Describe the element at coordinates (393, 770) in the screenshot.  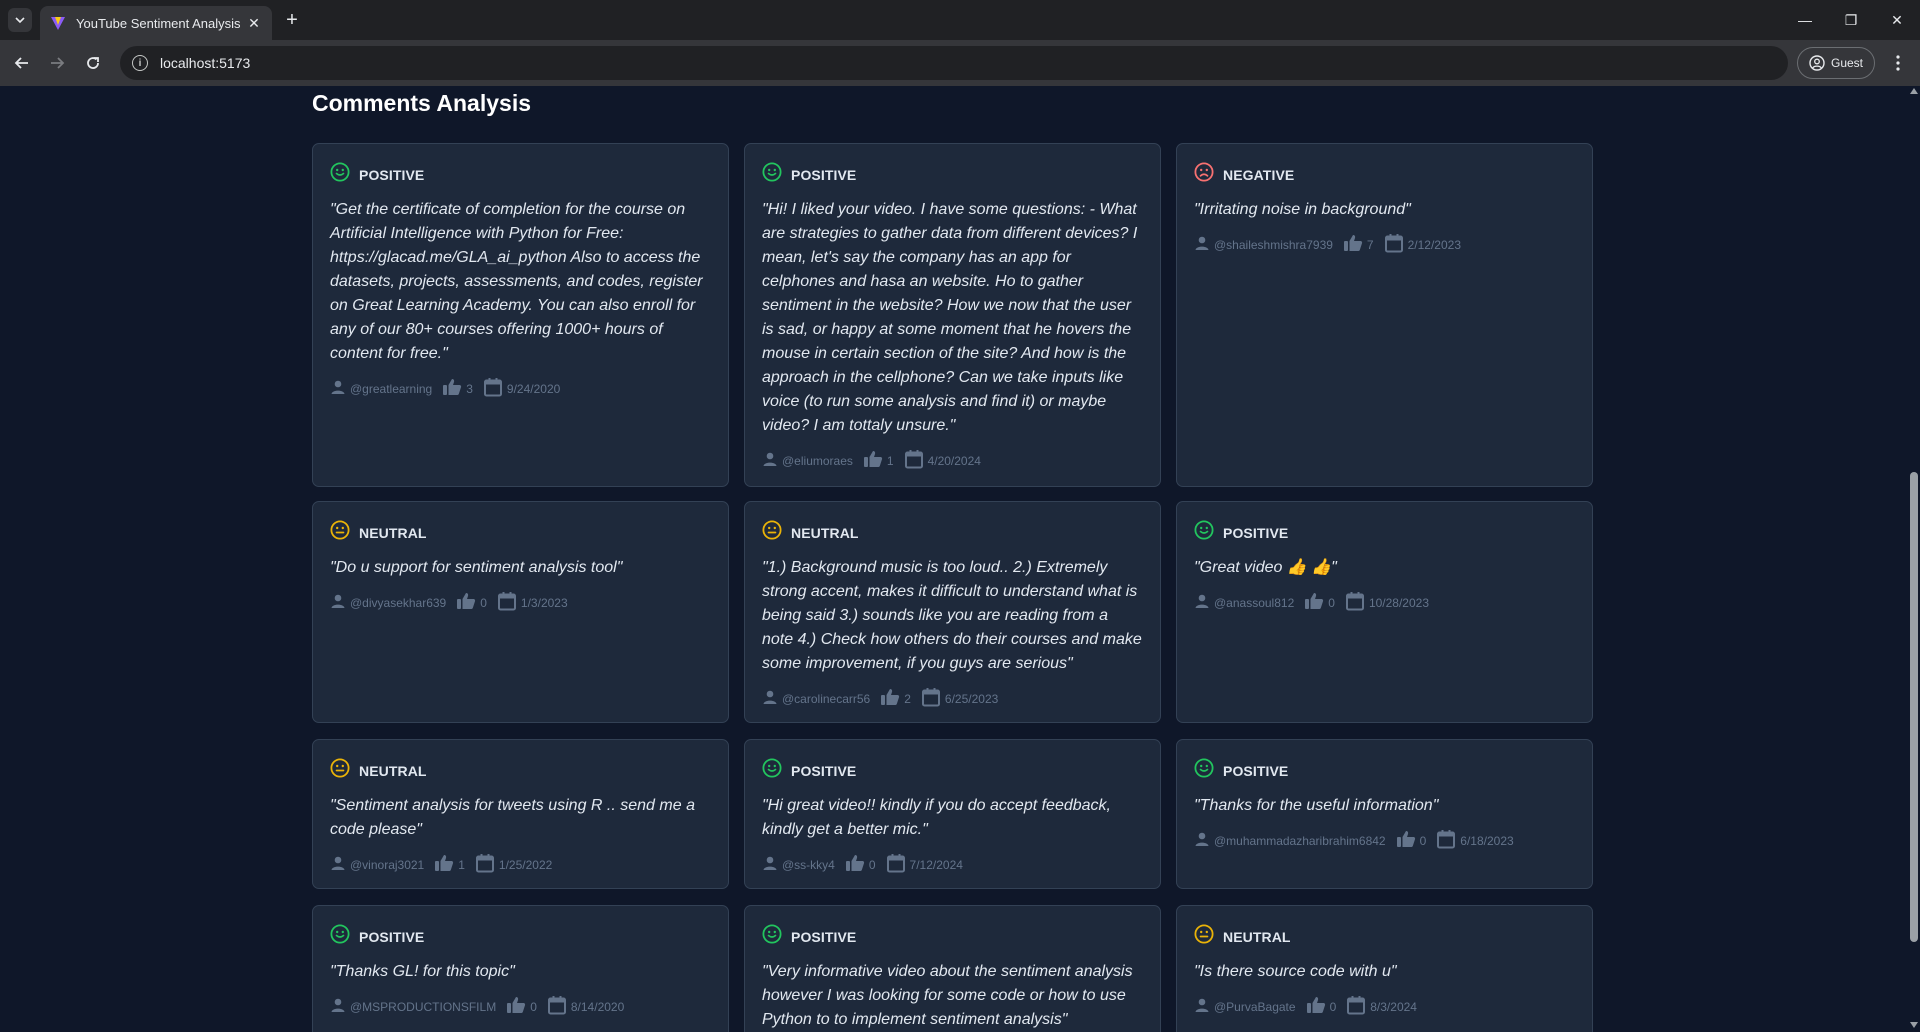
I see `sentiment-label: NEUTRAL` at that location.